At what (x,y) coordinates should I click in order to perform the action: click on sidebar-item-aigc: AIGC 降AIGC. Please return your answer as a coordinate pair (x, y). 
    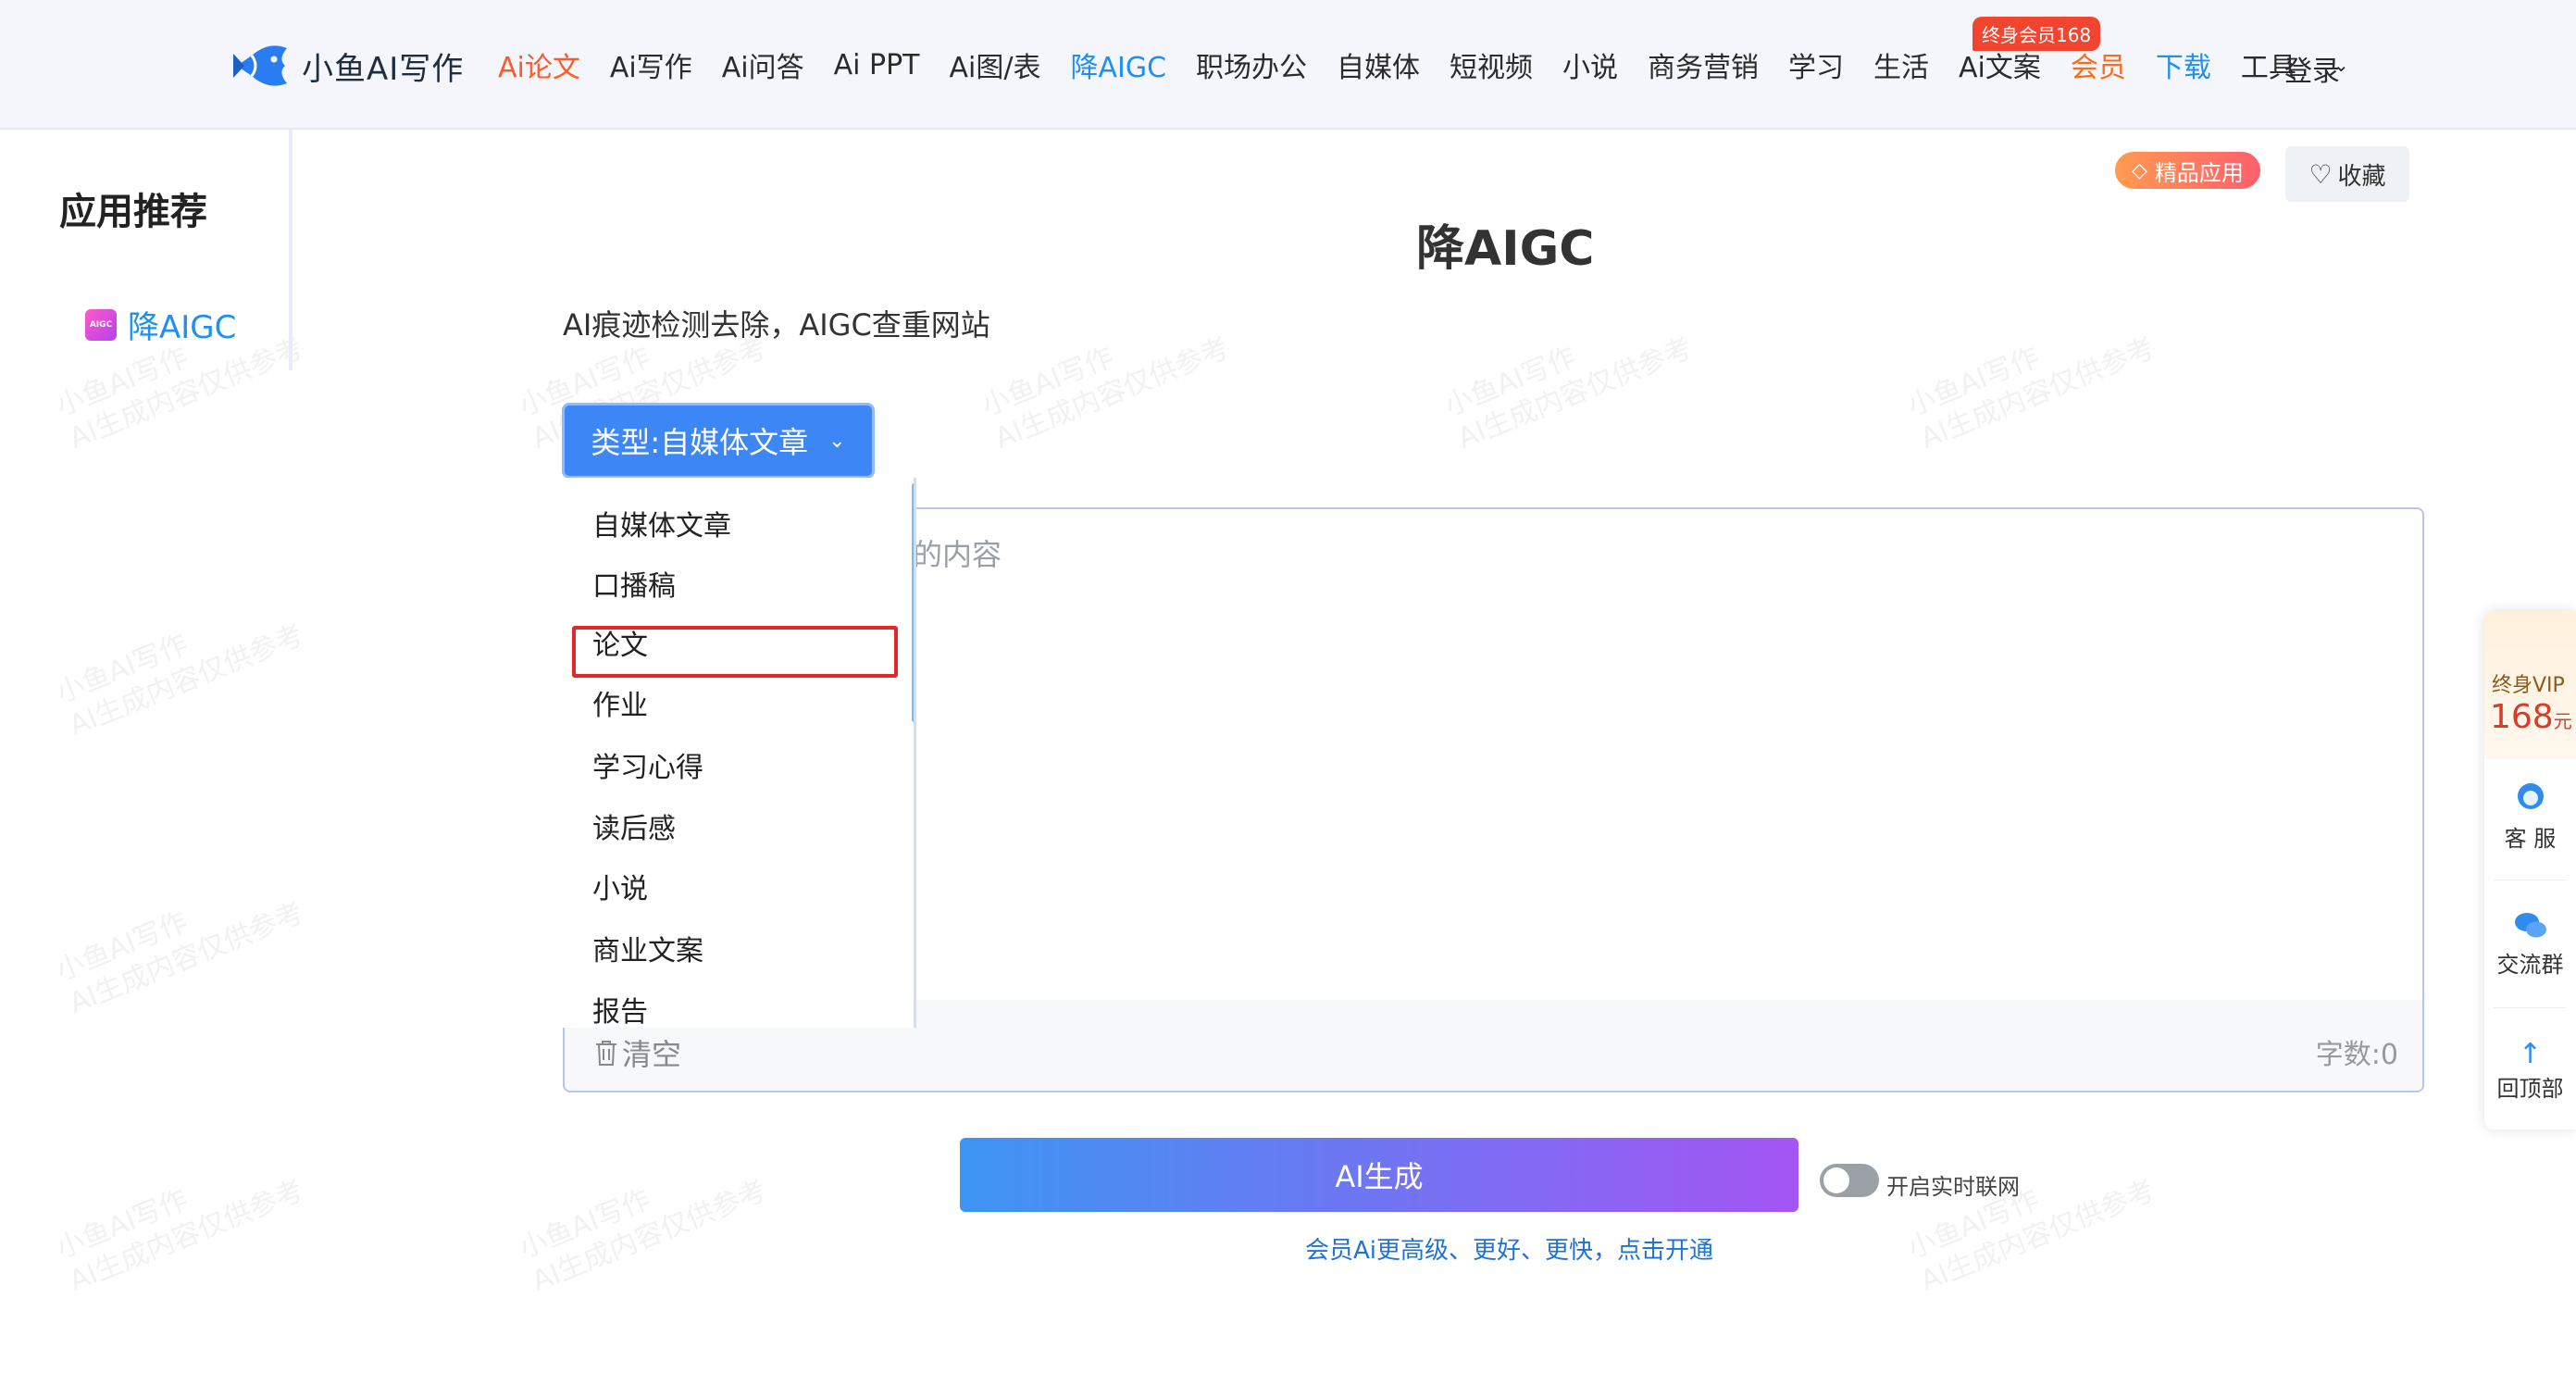
    Looking at the image, I should click on (160, 324).